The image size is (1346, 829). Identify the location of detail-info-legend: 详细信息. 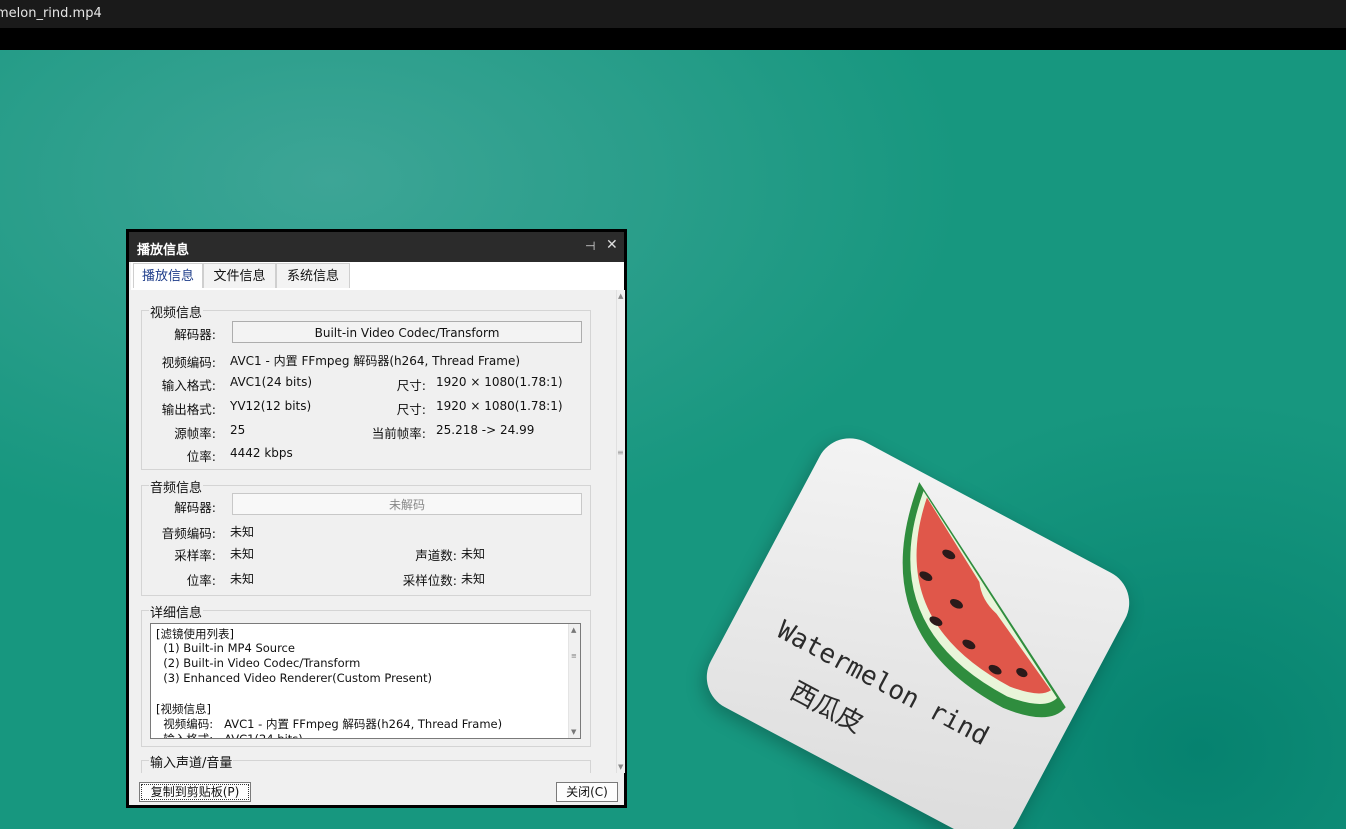
(176, 611).